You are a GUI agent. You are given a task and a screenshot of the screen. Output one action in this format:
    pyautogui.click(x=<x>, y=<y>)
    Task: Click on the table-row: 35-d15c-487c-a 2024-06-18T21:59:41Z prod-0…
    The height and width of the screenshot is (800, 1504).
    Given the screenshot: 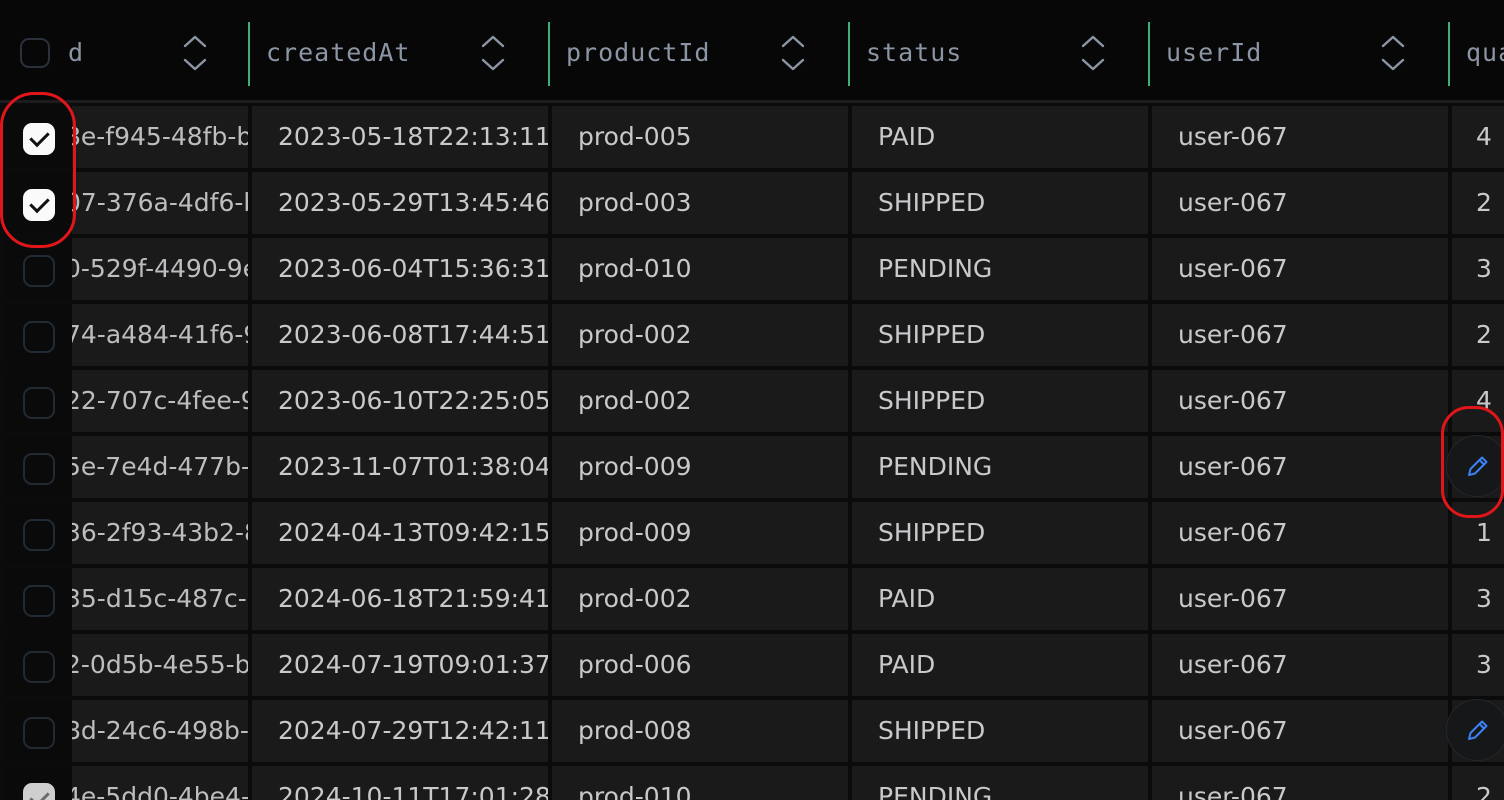 What is the action you would take?
    pyautogui.click(x=752, y=601)
    